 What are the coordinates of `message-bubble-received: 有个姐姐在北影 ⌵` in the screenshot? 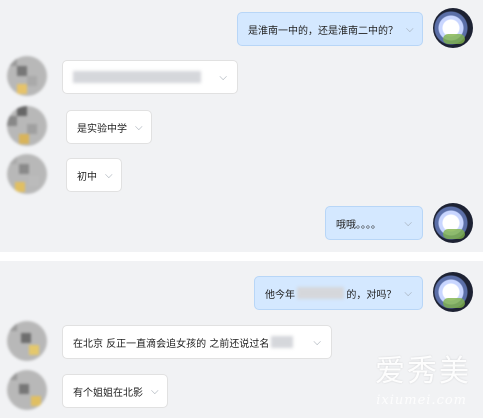 It's located at (115, 391).